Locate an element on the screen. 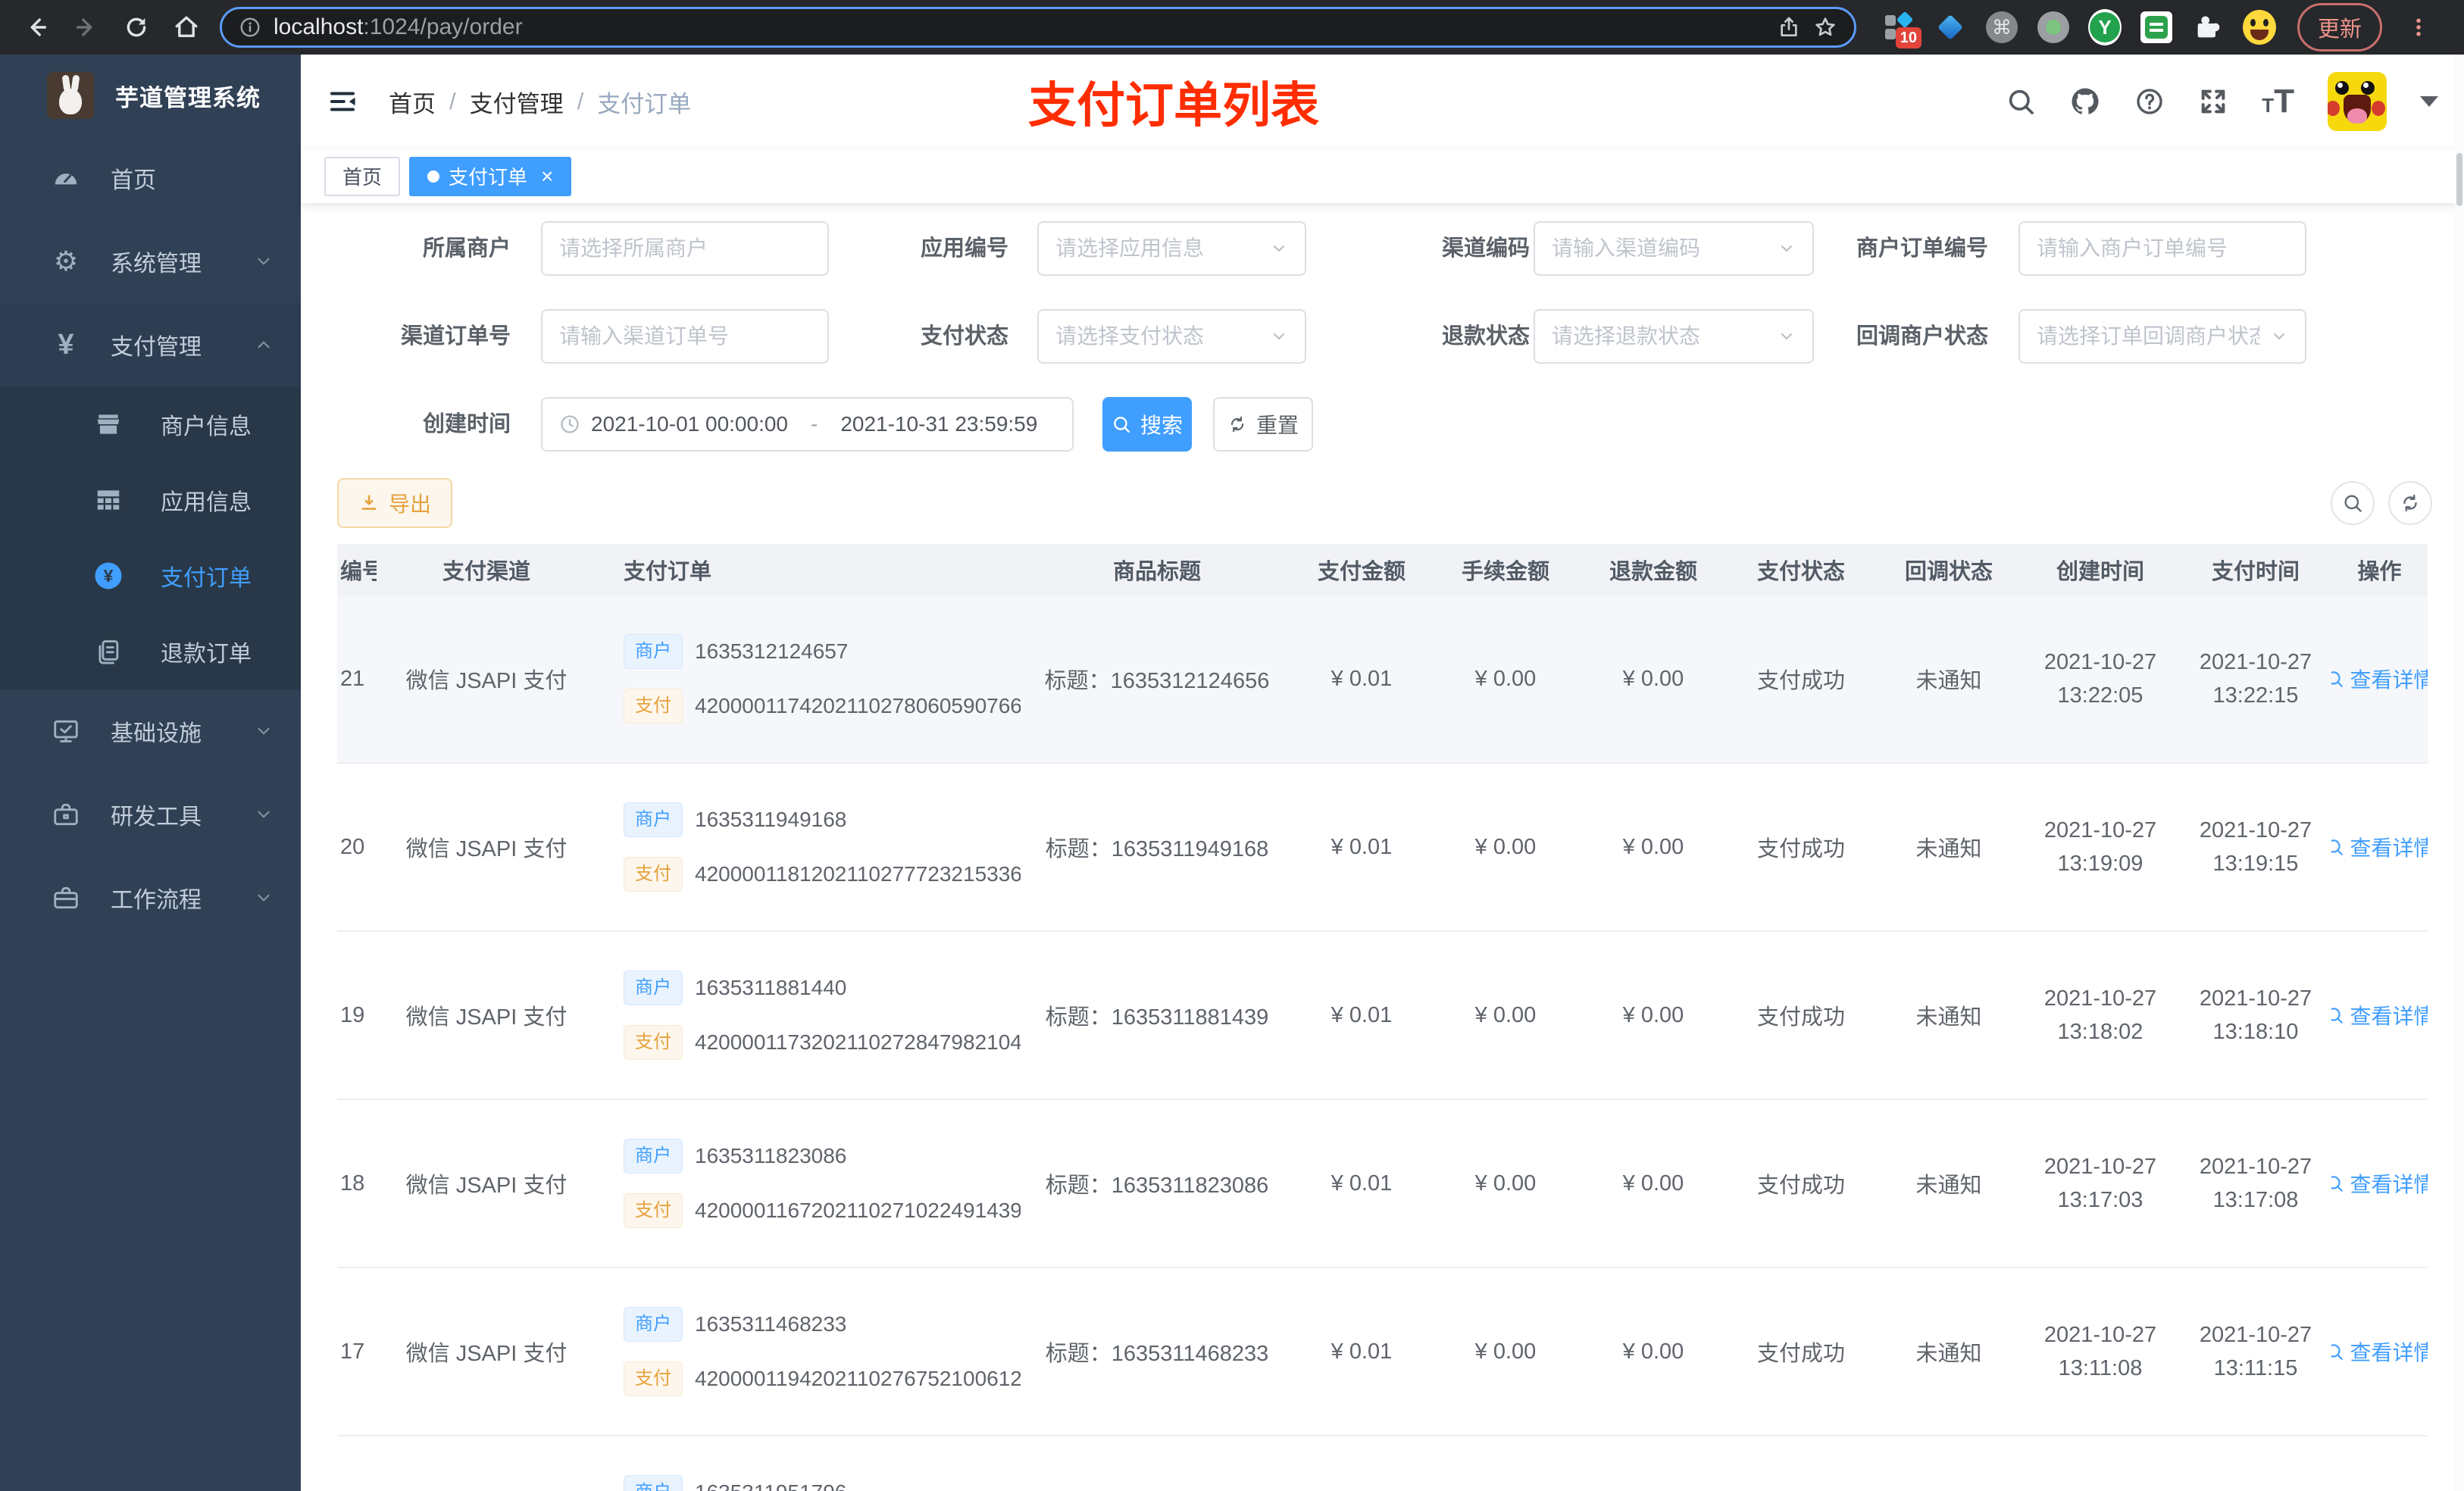 This screenshot has width=2464, height=1491. command-icon: ⌘ is located at coordinates (2001, 27).